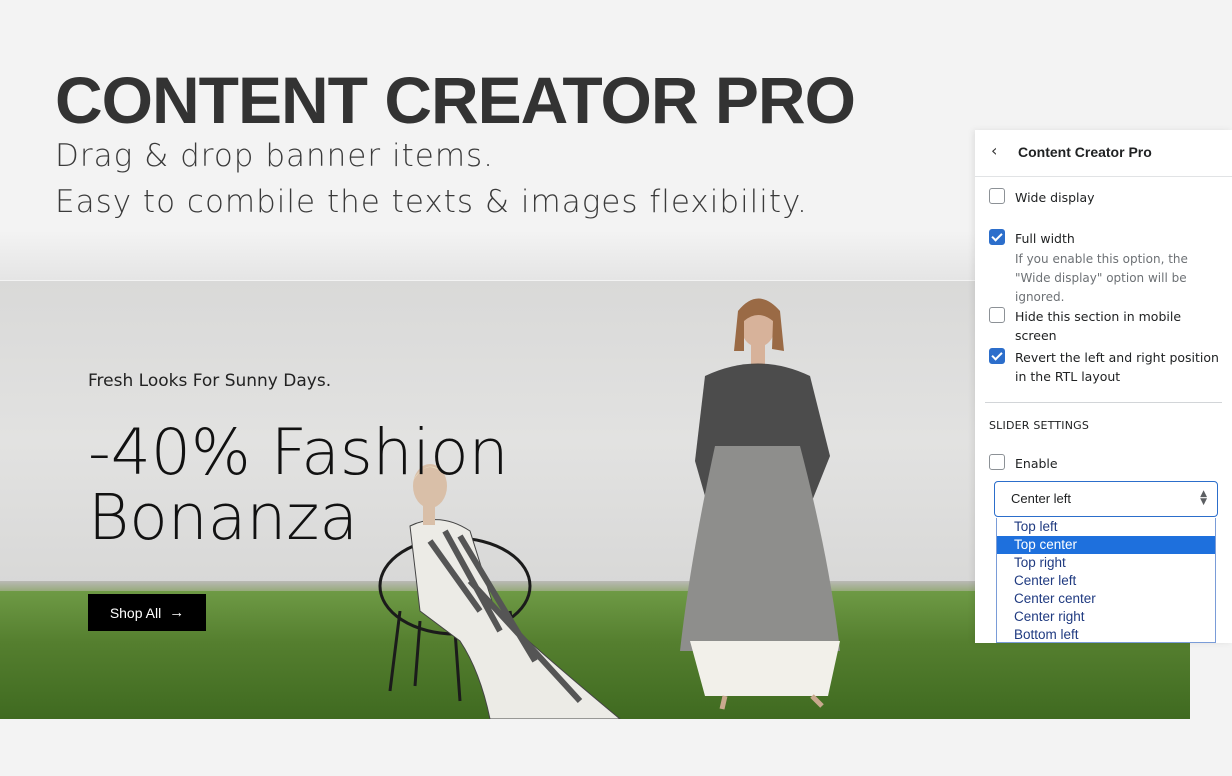 The image size is (1232, 776). Describe the element at coordinates (1000, 151) in the screenshot. I see `chevron-left-icon: ‹` at that location.